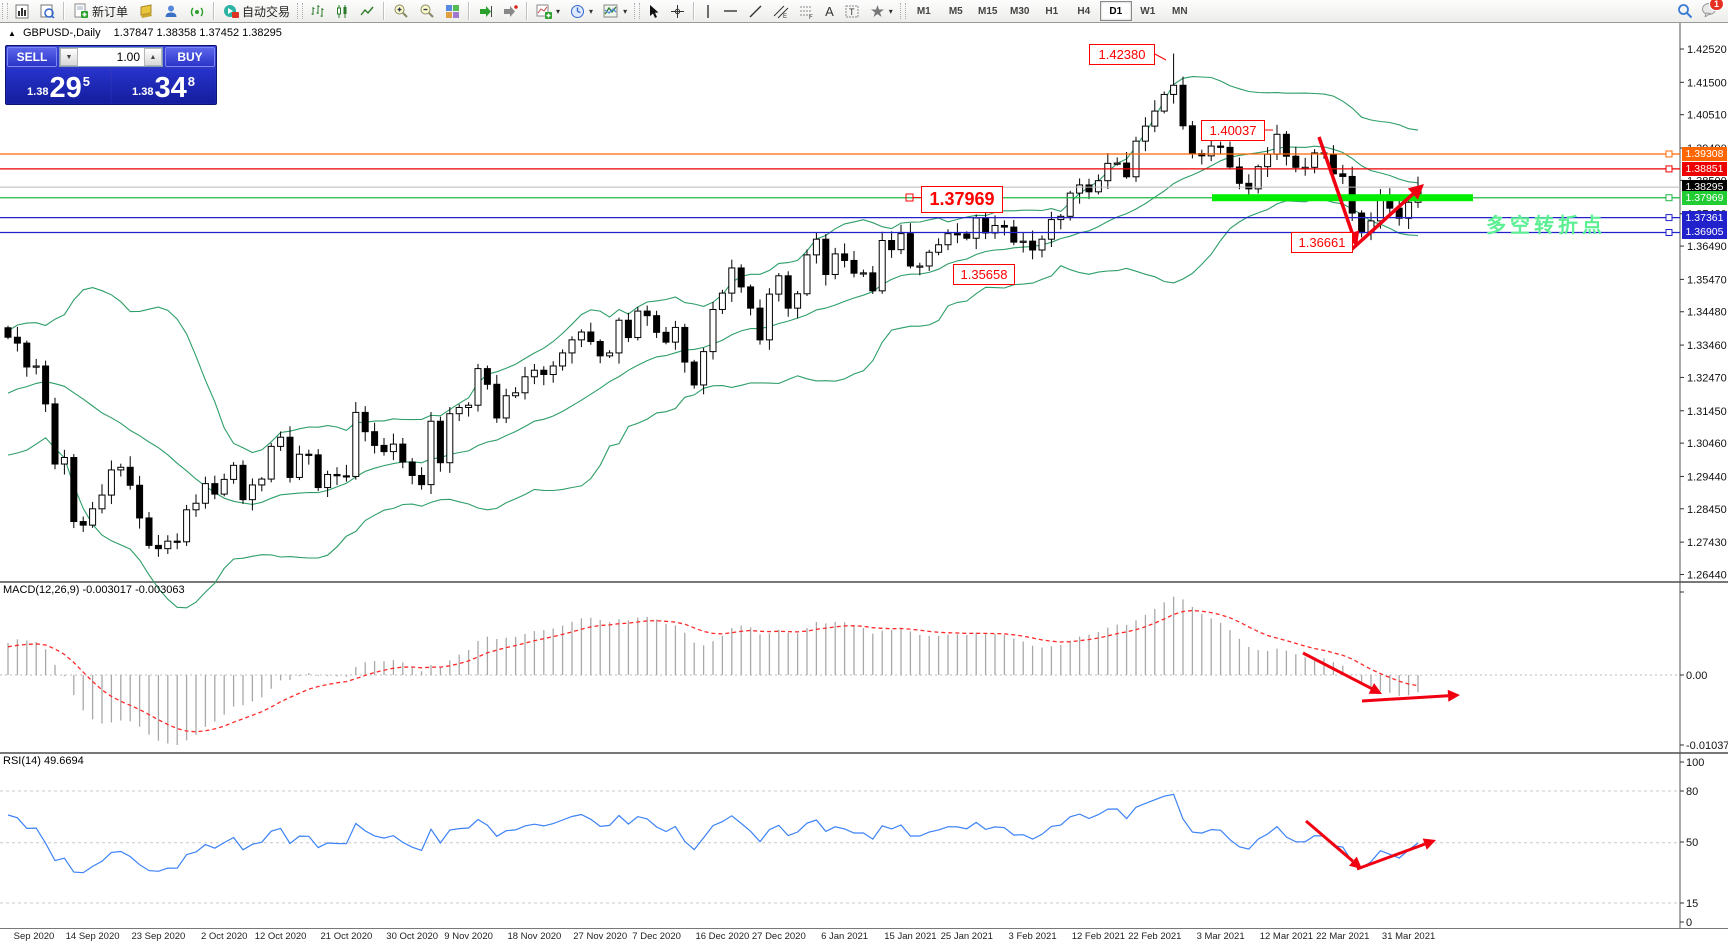 The image size is (1728, 945). I want to click on timeframe-w1: W1, so click(1148, 11).